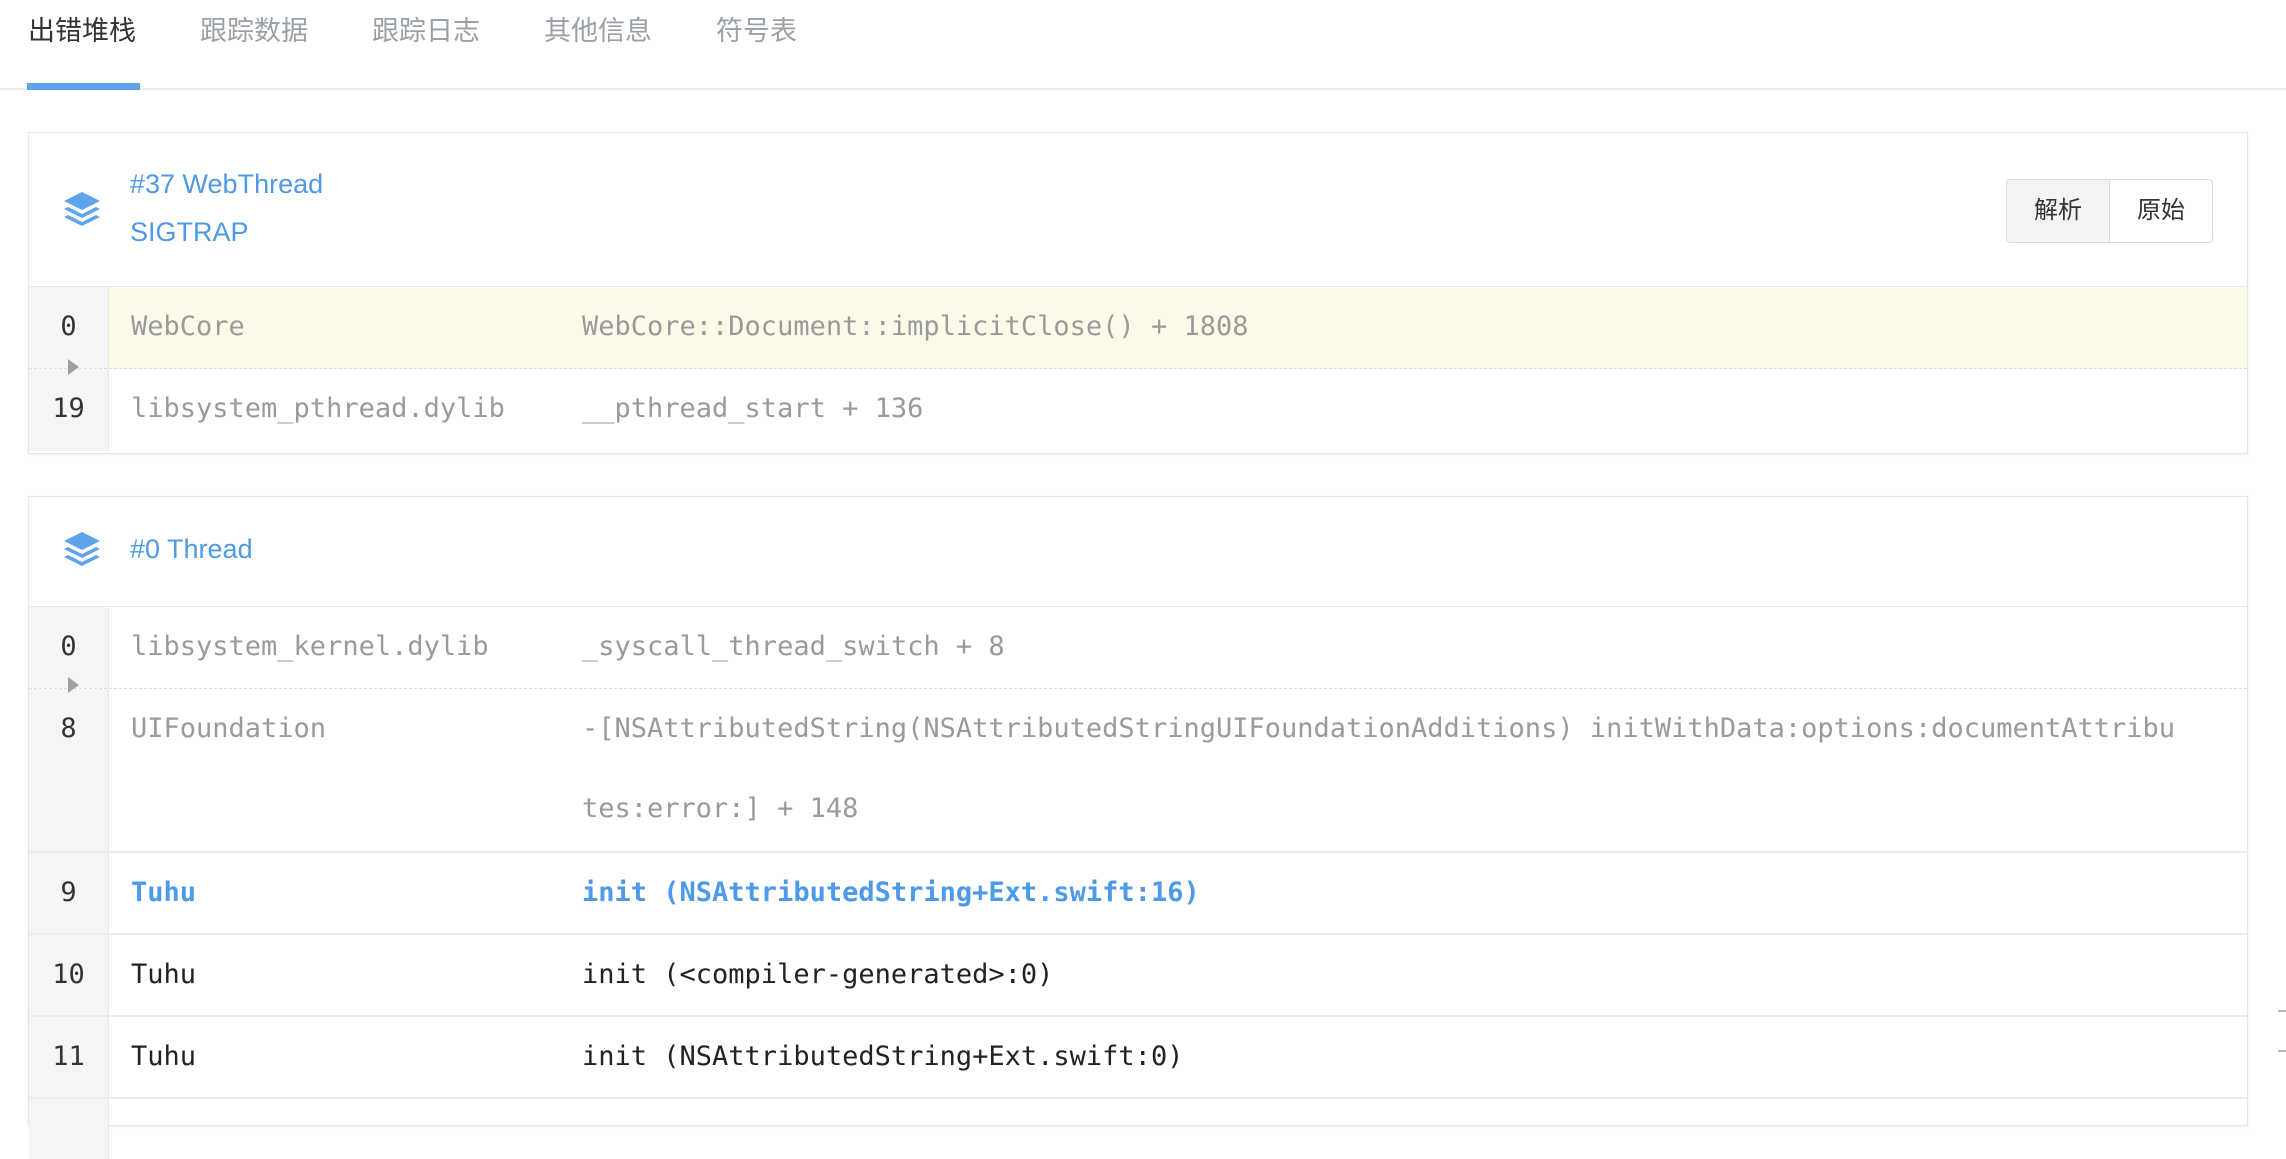  I want to click on frame-symbol: __pthread_start + 136, so click(753, 408).